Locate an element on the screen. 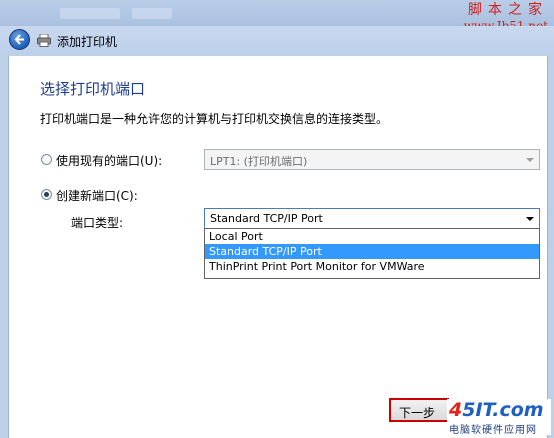  next-button: 下一步 is located at coordinates (419, 410).